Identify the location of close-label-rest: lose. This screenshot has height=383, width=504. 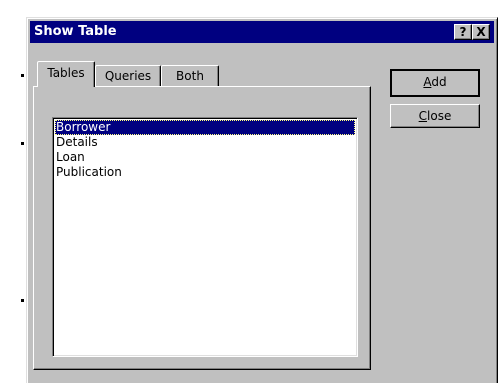
(439, 116).